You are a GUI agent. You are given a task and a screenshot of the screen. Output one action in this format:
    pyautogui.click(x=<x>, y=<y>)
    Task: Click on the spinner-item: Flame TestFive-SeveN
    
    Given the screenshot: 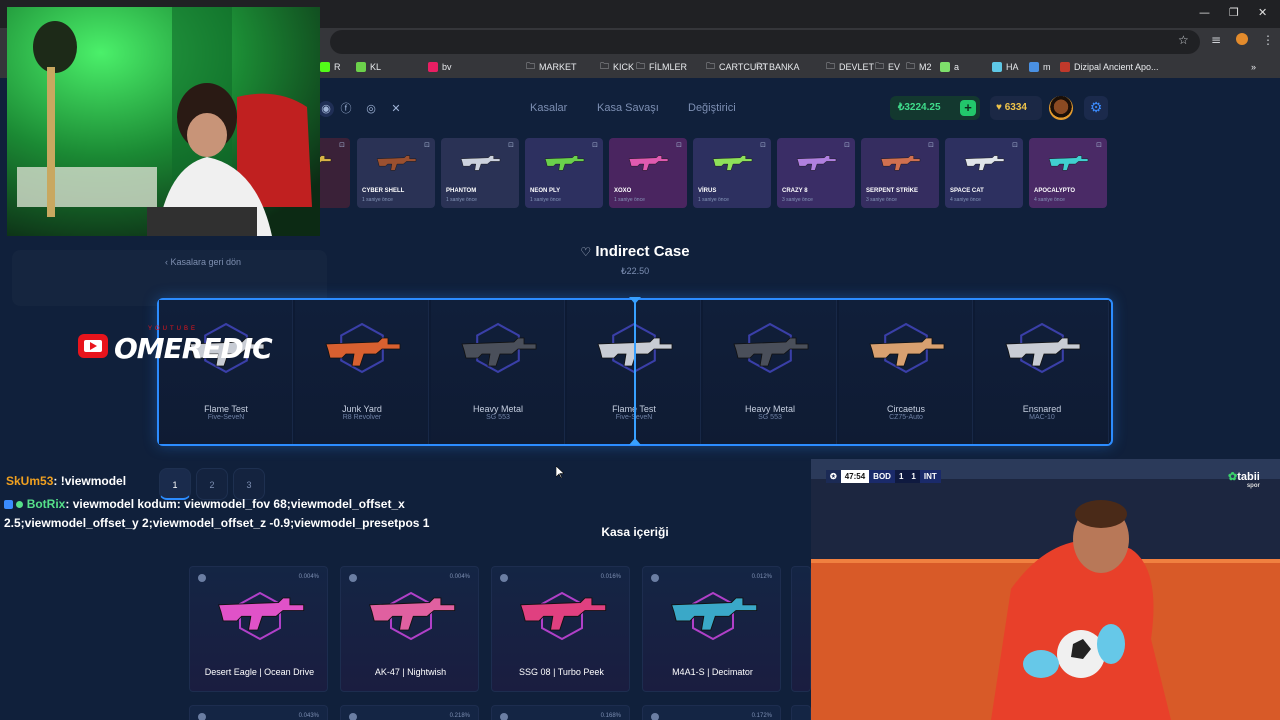 What is the action you would take?
    pyautogui.click(x=226, y=372)
    